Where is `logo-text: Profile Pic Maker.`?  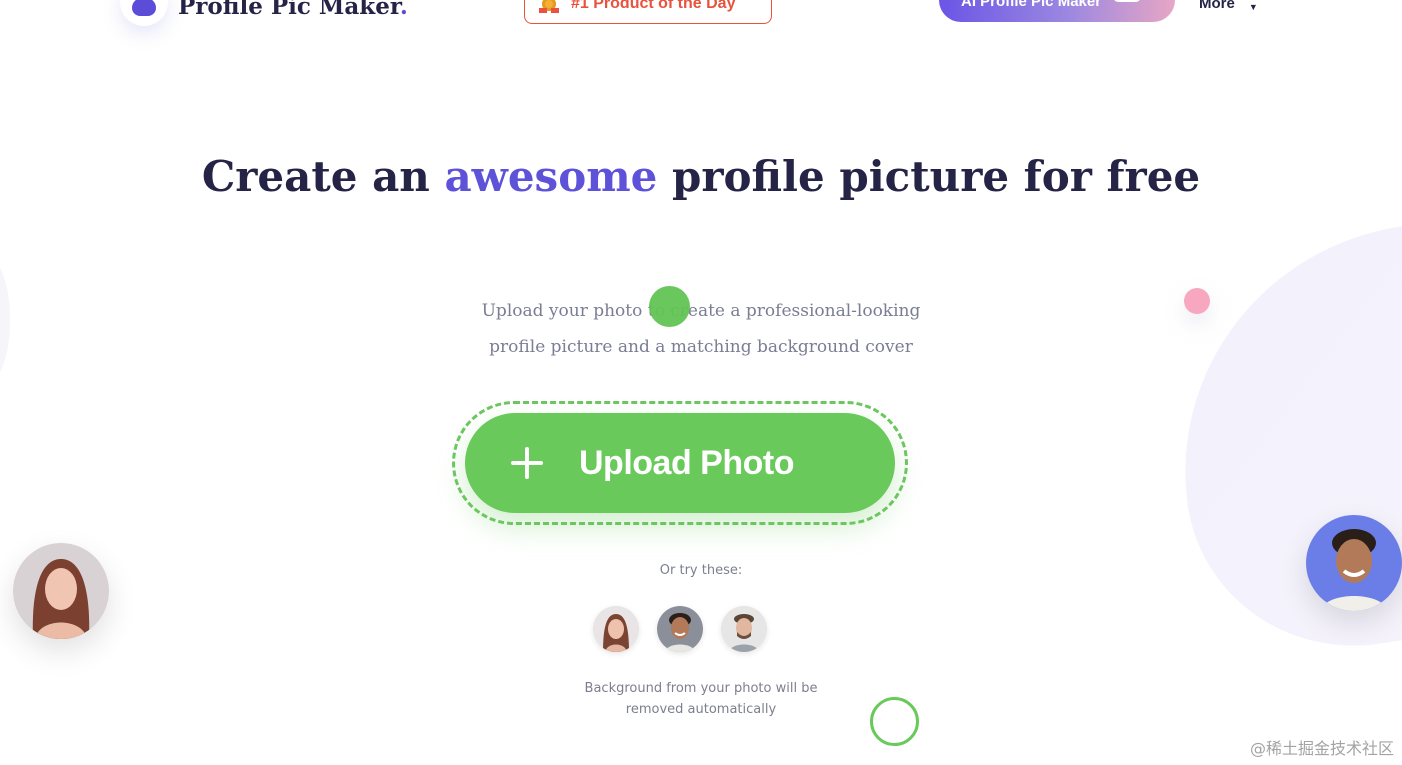
logo-text: Profile Pic Maker. is located at coordinates (293, 10).